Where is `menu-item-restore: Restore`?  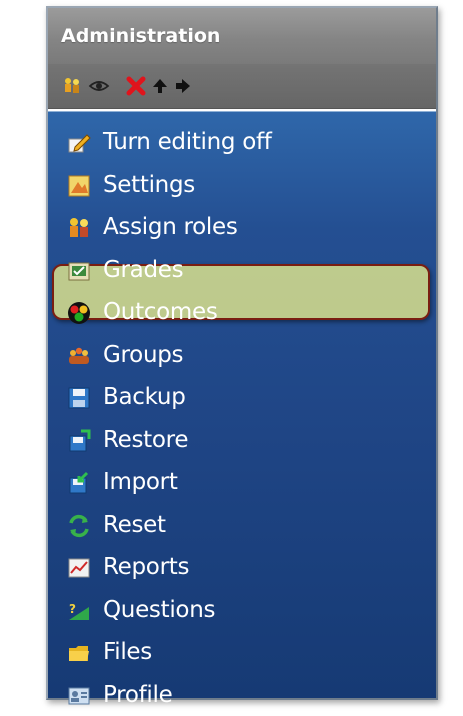
menu-item-restore: Restore is located at coordinates (242, 440).